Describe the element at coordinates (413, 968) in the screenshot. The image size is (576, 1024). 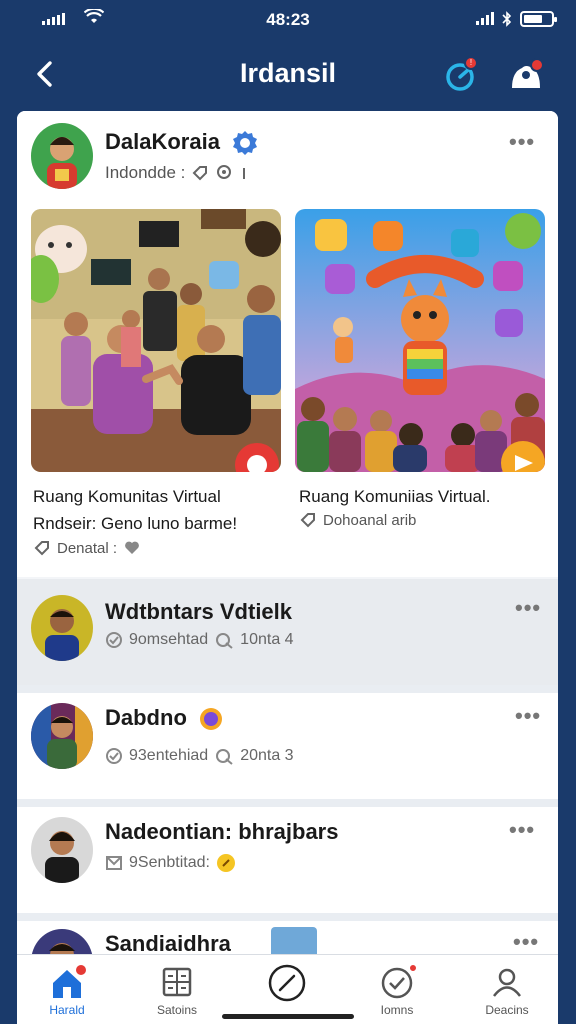
I see `activity-badge` at that location.